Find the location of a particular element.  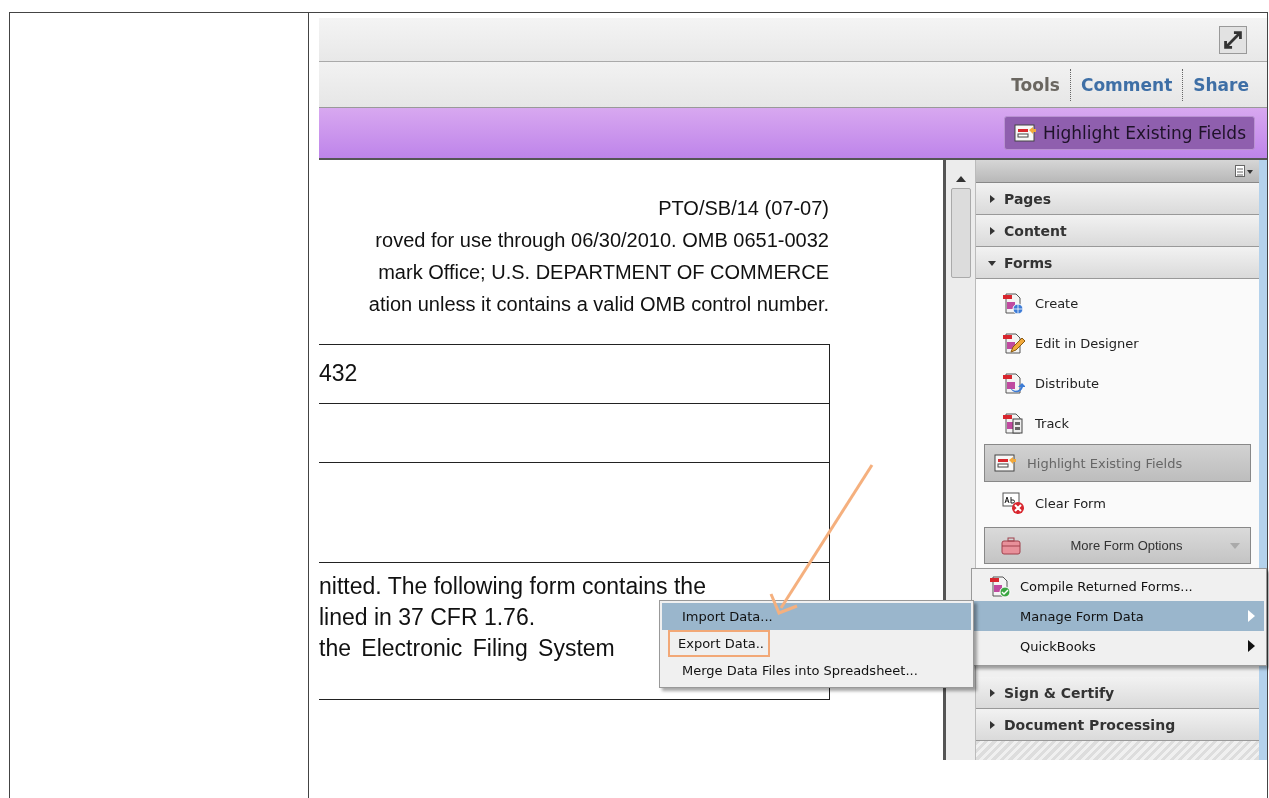

caret-icon is located at coordinates (1235, 545).